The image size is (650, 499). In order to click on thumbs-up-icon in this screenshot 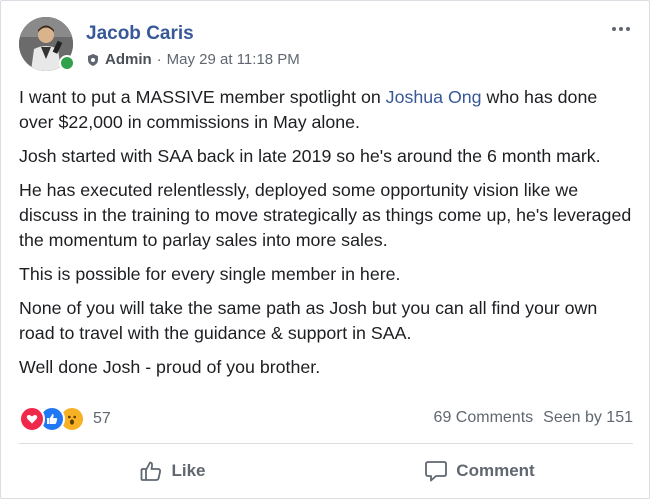, I will do `click(151, 471)`.